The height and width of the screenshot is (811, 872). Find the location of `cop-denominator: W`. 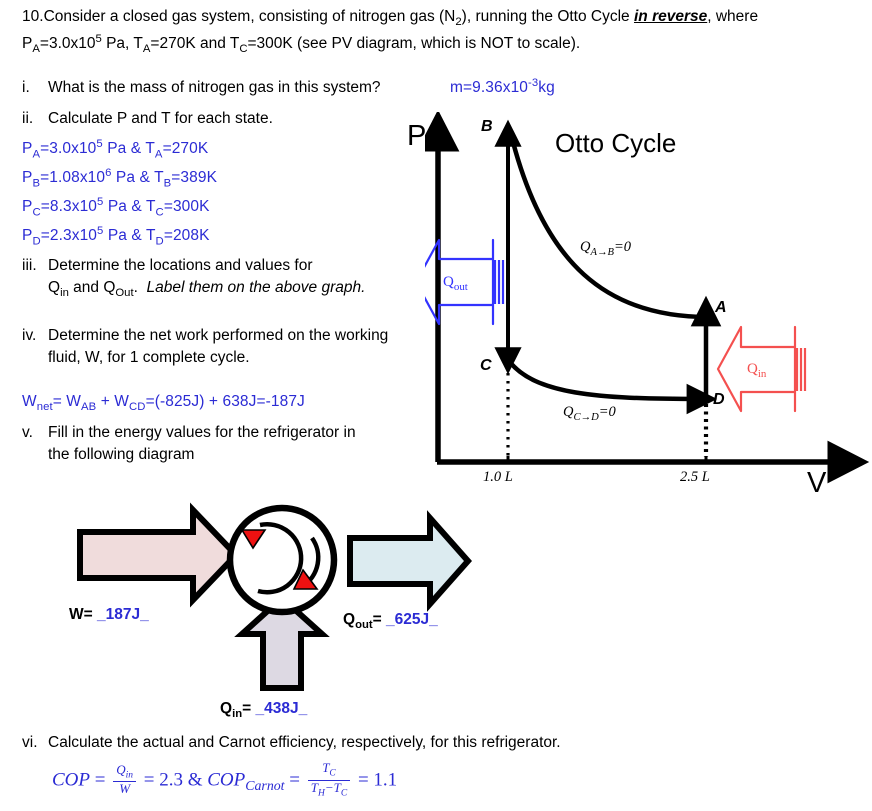

cop-denominator: W is located at coordinates (124, 789).